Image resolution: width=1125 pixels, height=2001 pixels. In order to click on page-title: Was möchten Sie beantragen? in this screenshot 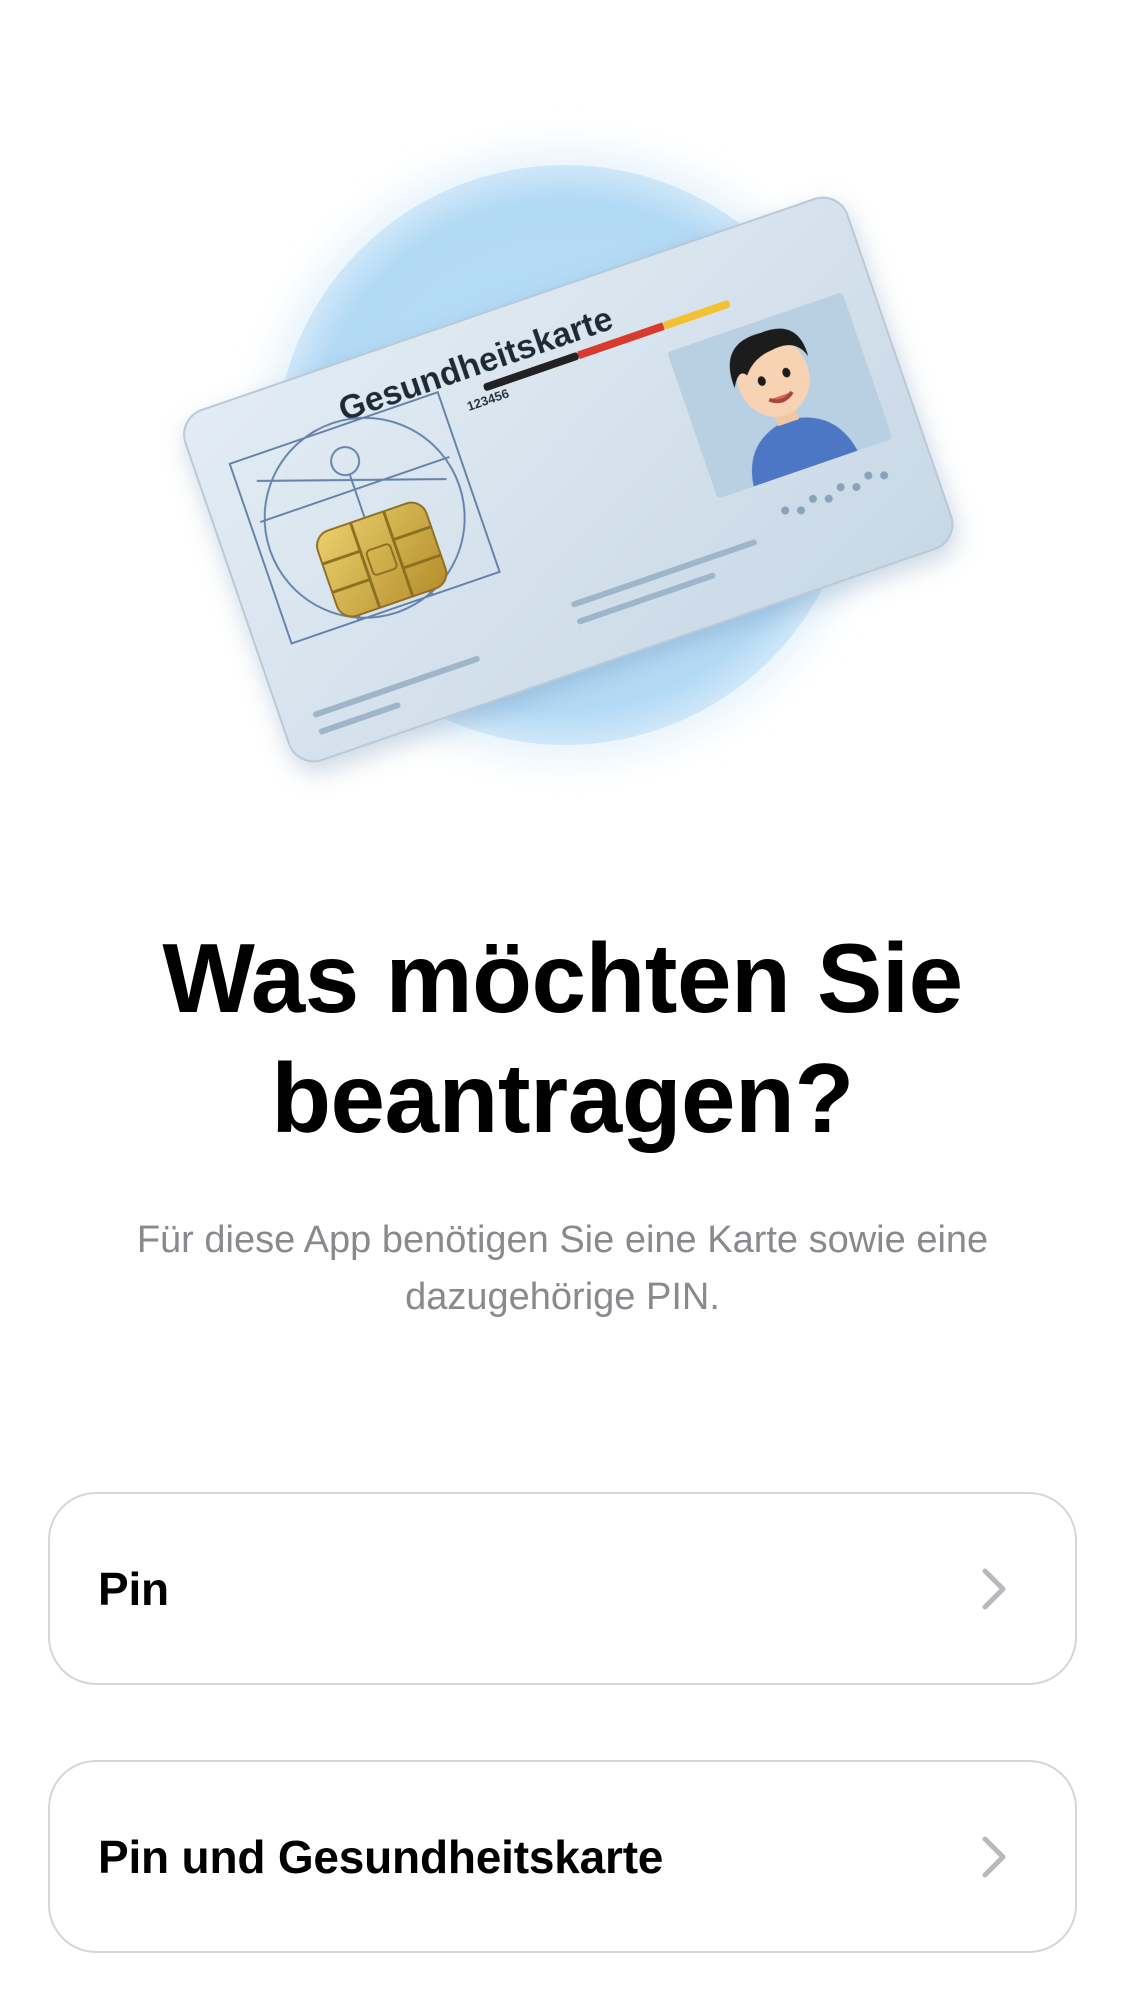, I will do `click(562, 1038)`.